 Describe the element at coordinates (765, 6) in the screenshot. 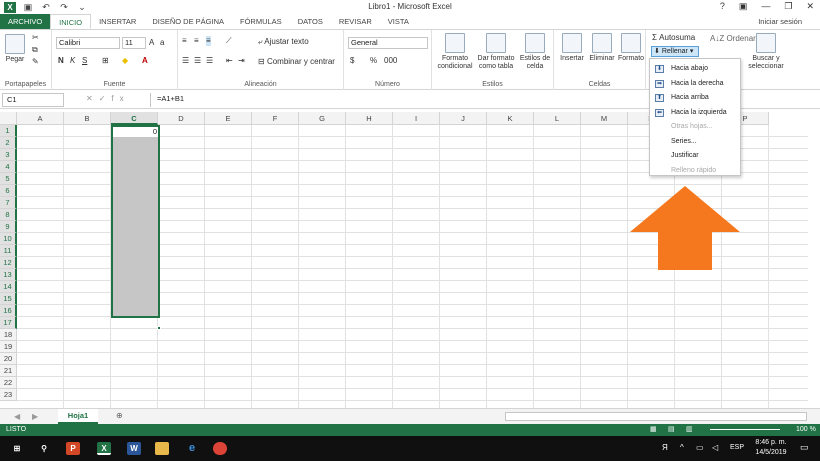

I see `minimize-icon: —` at that location.